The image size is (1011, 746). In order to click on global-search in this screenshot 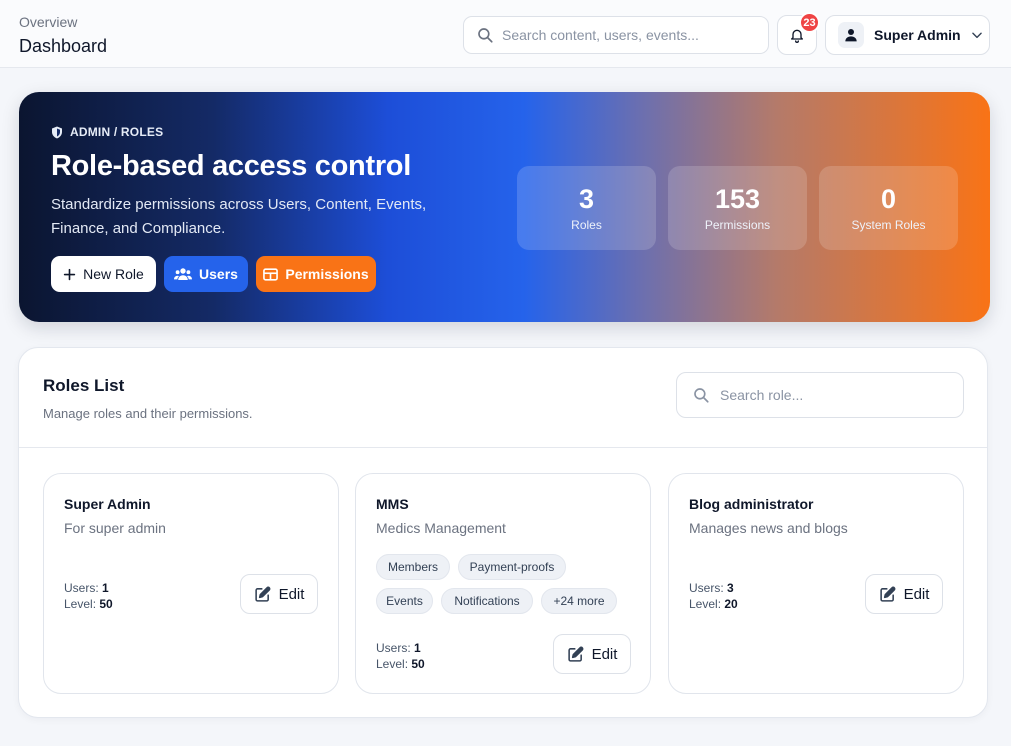, I will do `click(616, 35)`.